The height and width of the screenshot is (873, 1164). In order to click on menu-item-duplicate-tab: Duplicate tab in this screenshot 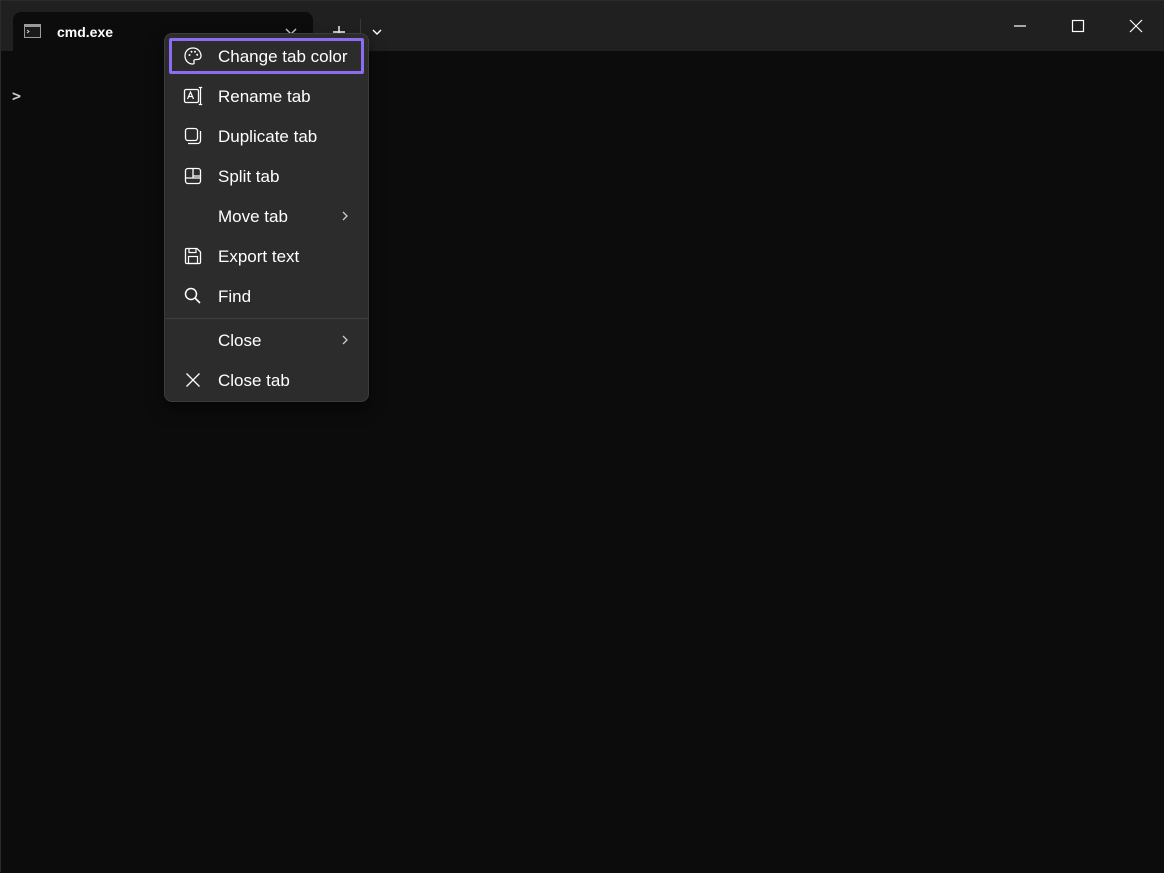, I will do `click(266, 136)`.